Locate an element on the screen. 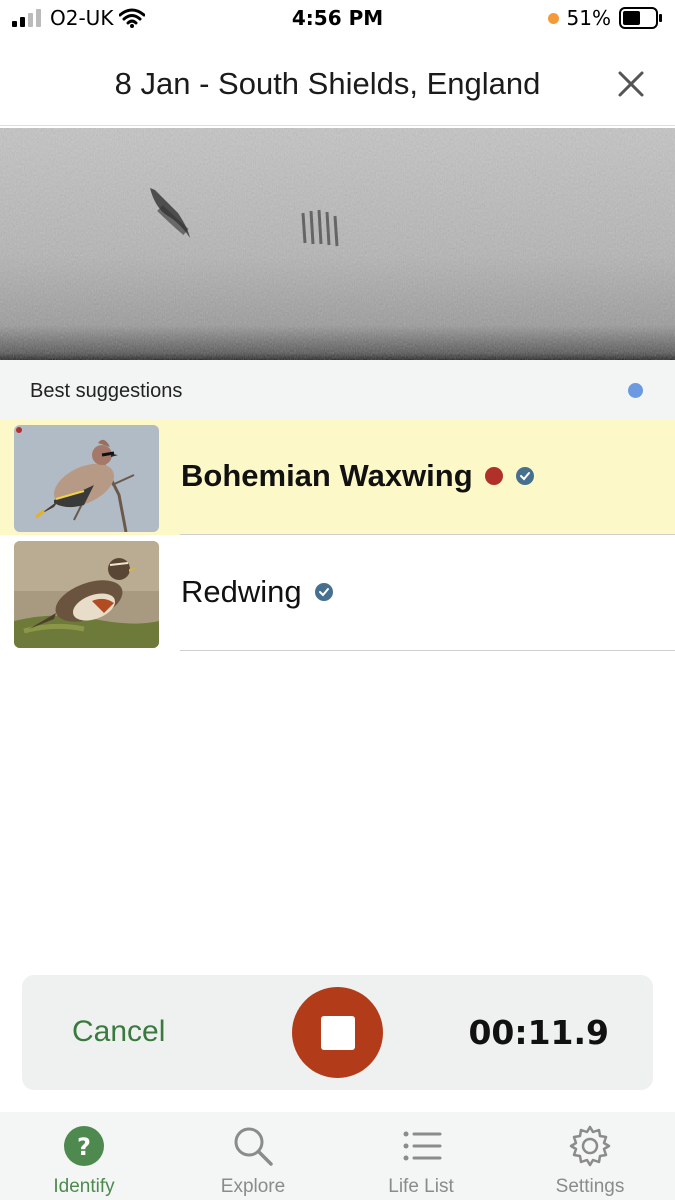 The image size is (675, 1200). suggestions-heading: Best suggestions is located at coordinates (106, 391).